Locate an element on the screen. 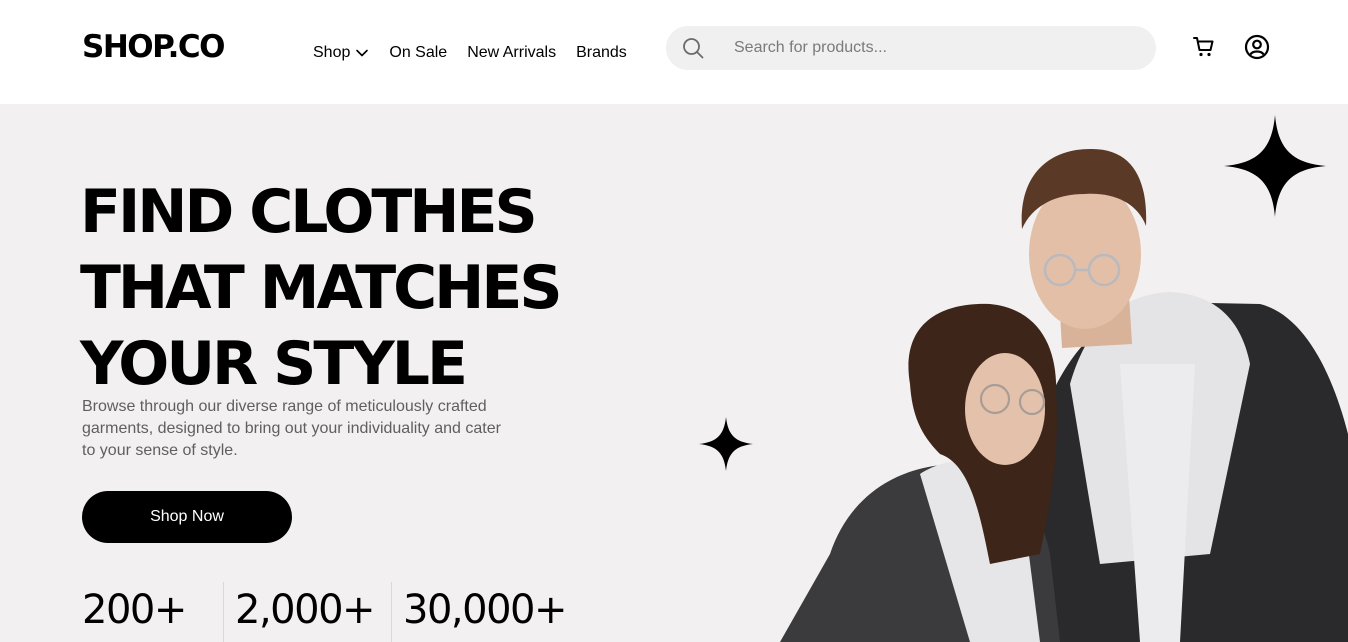 The width and height of the screenshot is (1348, 642). nav-item-label: On Sale is located at coordinates (418, 52).